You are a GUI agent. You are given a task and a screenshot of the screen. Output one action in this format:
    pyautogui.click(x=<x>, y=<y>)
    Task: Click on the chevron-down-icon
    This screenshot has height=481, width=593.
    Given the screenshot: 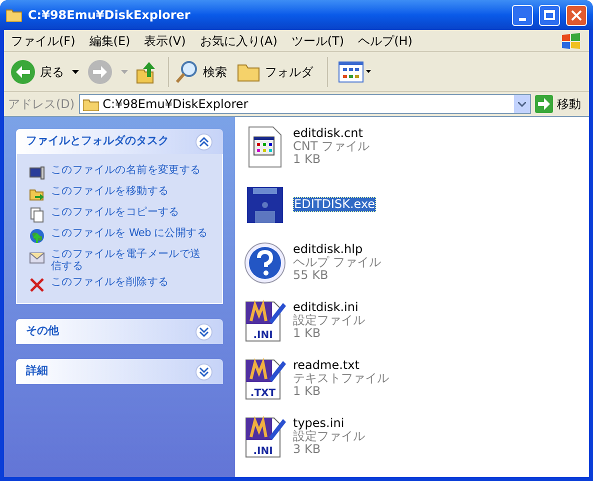 What is the action you would take?
    pyautogui.click(x=522, y=104)
    